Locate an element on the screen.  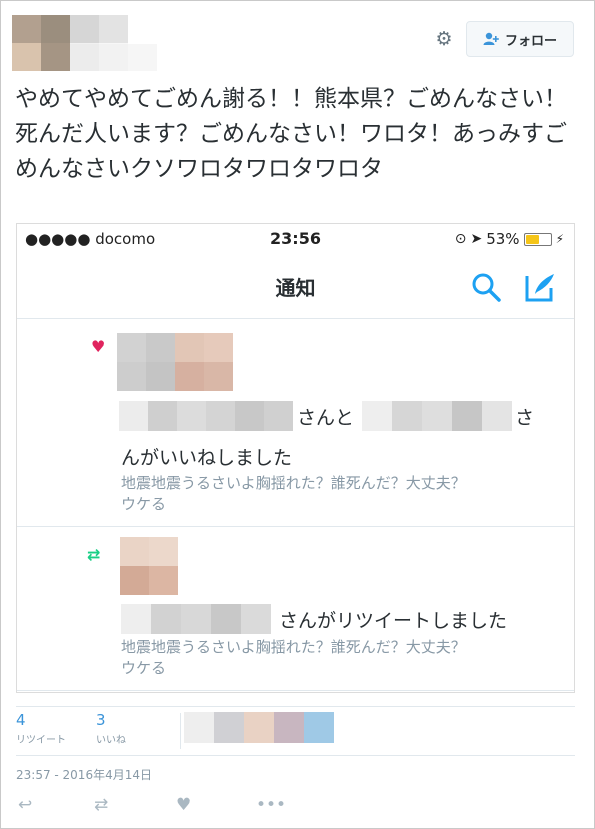
charging-icon: ⚡ is located at coordinates (559, 239).